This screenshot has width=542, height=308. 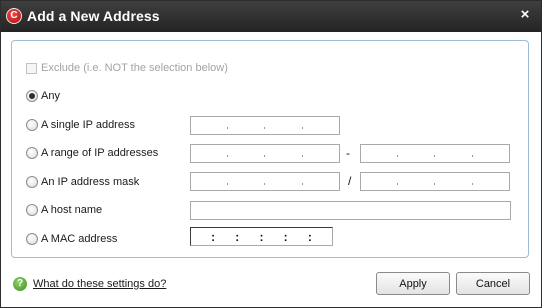 What do you see at coordinates (265, 181) in the screenshot?
I see `ip-mask-address-input` at bounding box center [265, 181].